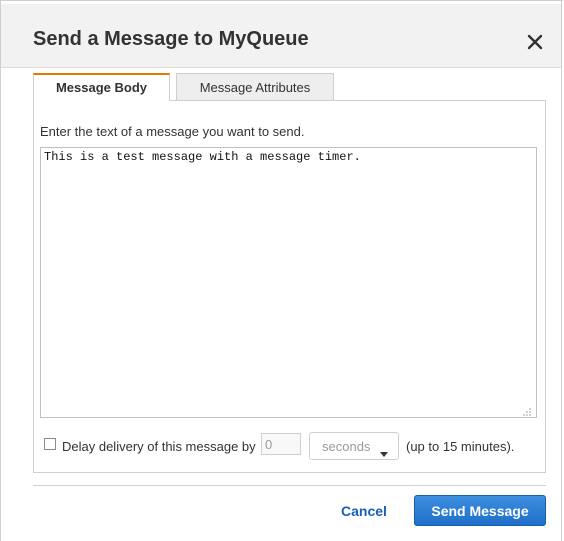 The height and width of the screenshot is (541, 564). What do you see at coordinates (527, 410) in the screenshot?
I see `resize-grip-icon` at bounding box center [527, 410].